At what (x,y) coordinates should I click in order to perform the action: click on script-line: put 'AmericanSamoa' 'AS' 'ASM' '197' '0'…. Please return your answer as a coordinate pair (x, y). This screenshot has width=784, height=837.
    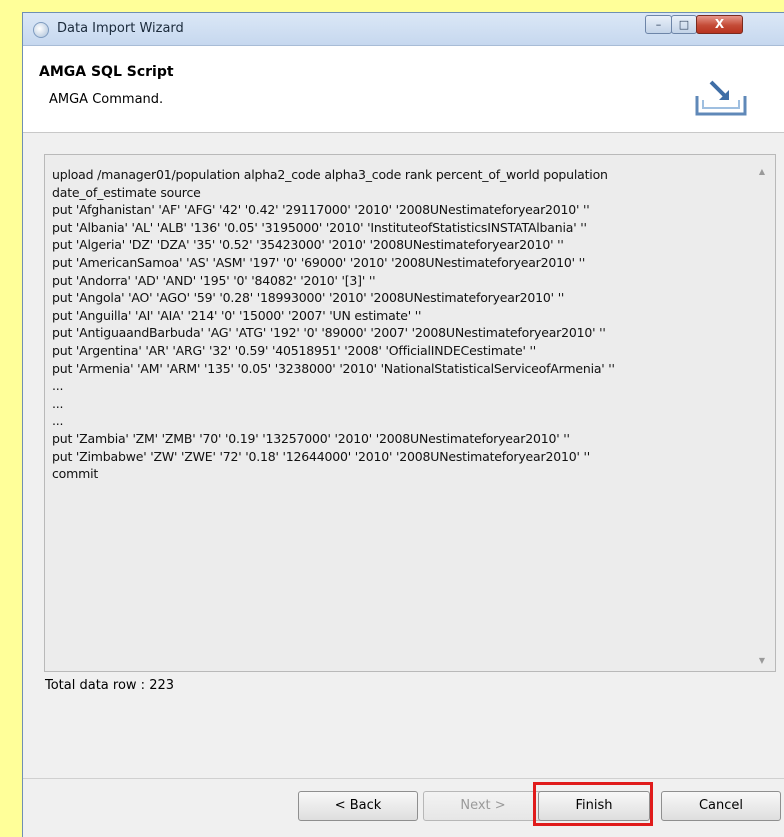
    Looking at the image, I should click on (319, 262).